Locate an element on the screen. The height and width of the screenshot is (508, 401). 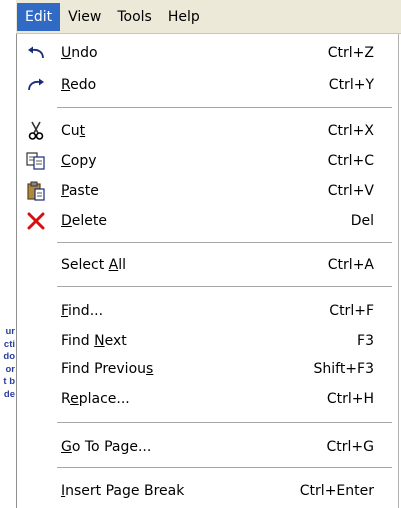
menu-item-shortcut: Ctrl+F is located at coordinates (351, 311).